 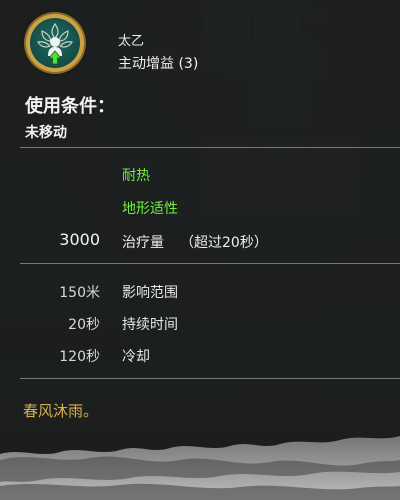 What do you see at coordinates (79, 293) in the screenshot?
I see `stat-value-range: 150米` at bounding box center [79, 293].